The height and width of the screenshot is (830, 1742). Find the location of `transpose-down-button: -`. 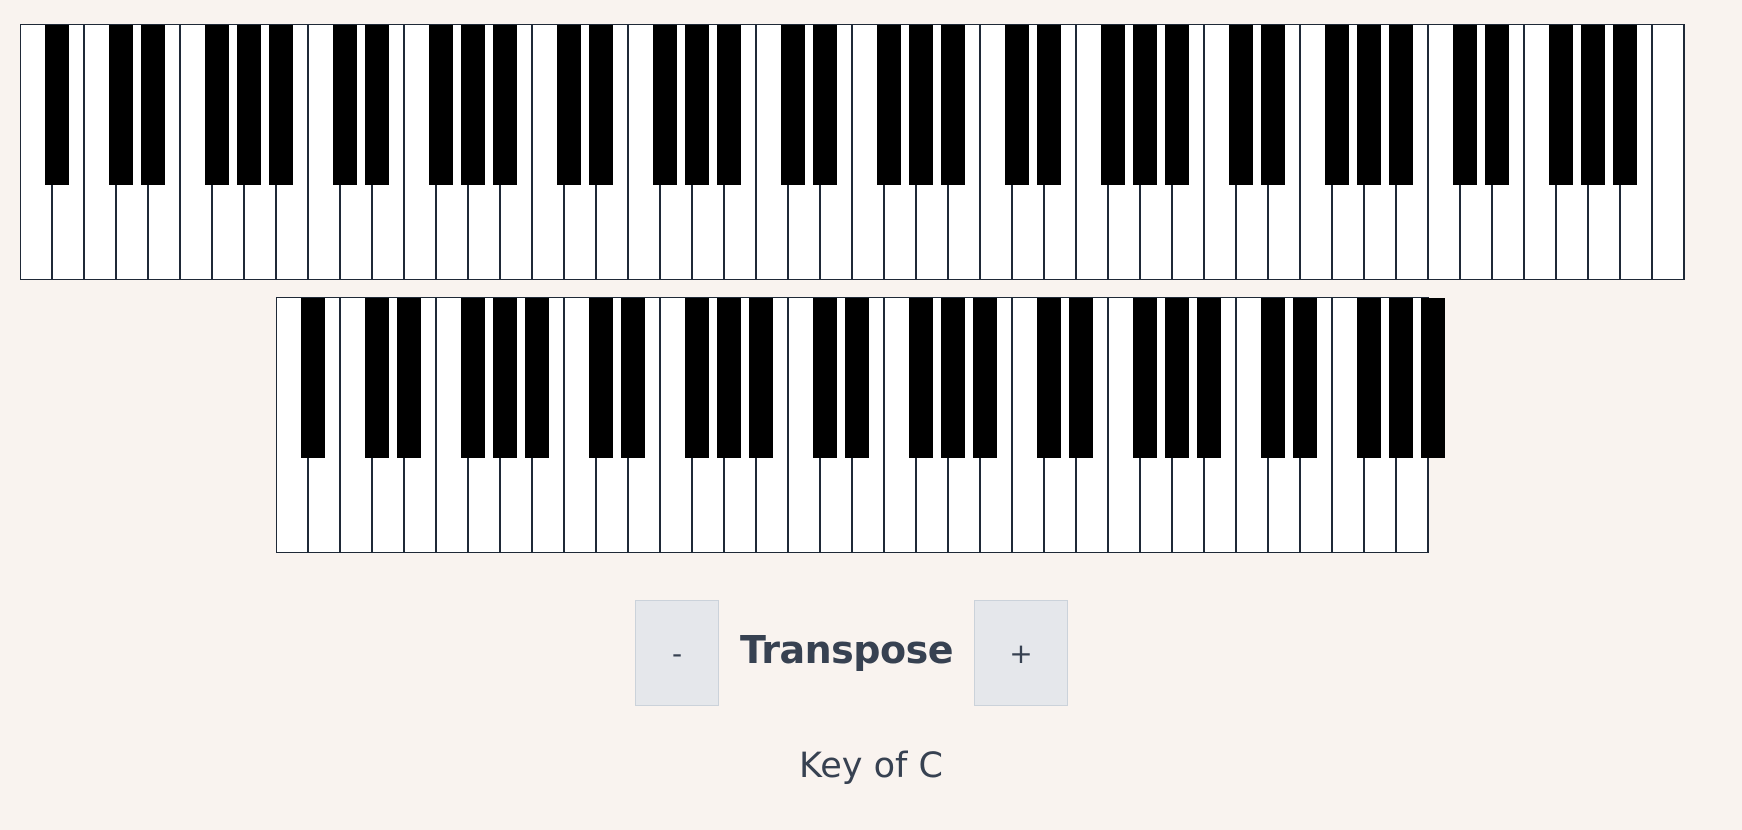

transpose-down-button: - is located at coordinates (677, 653).